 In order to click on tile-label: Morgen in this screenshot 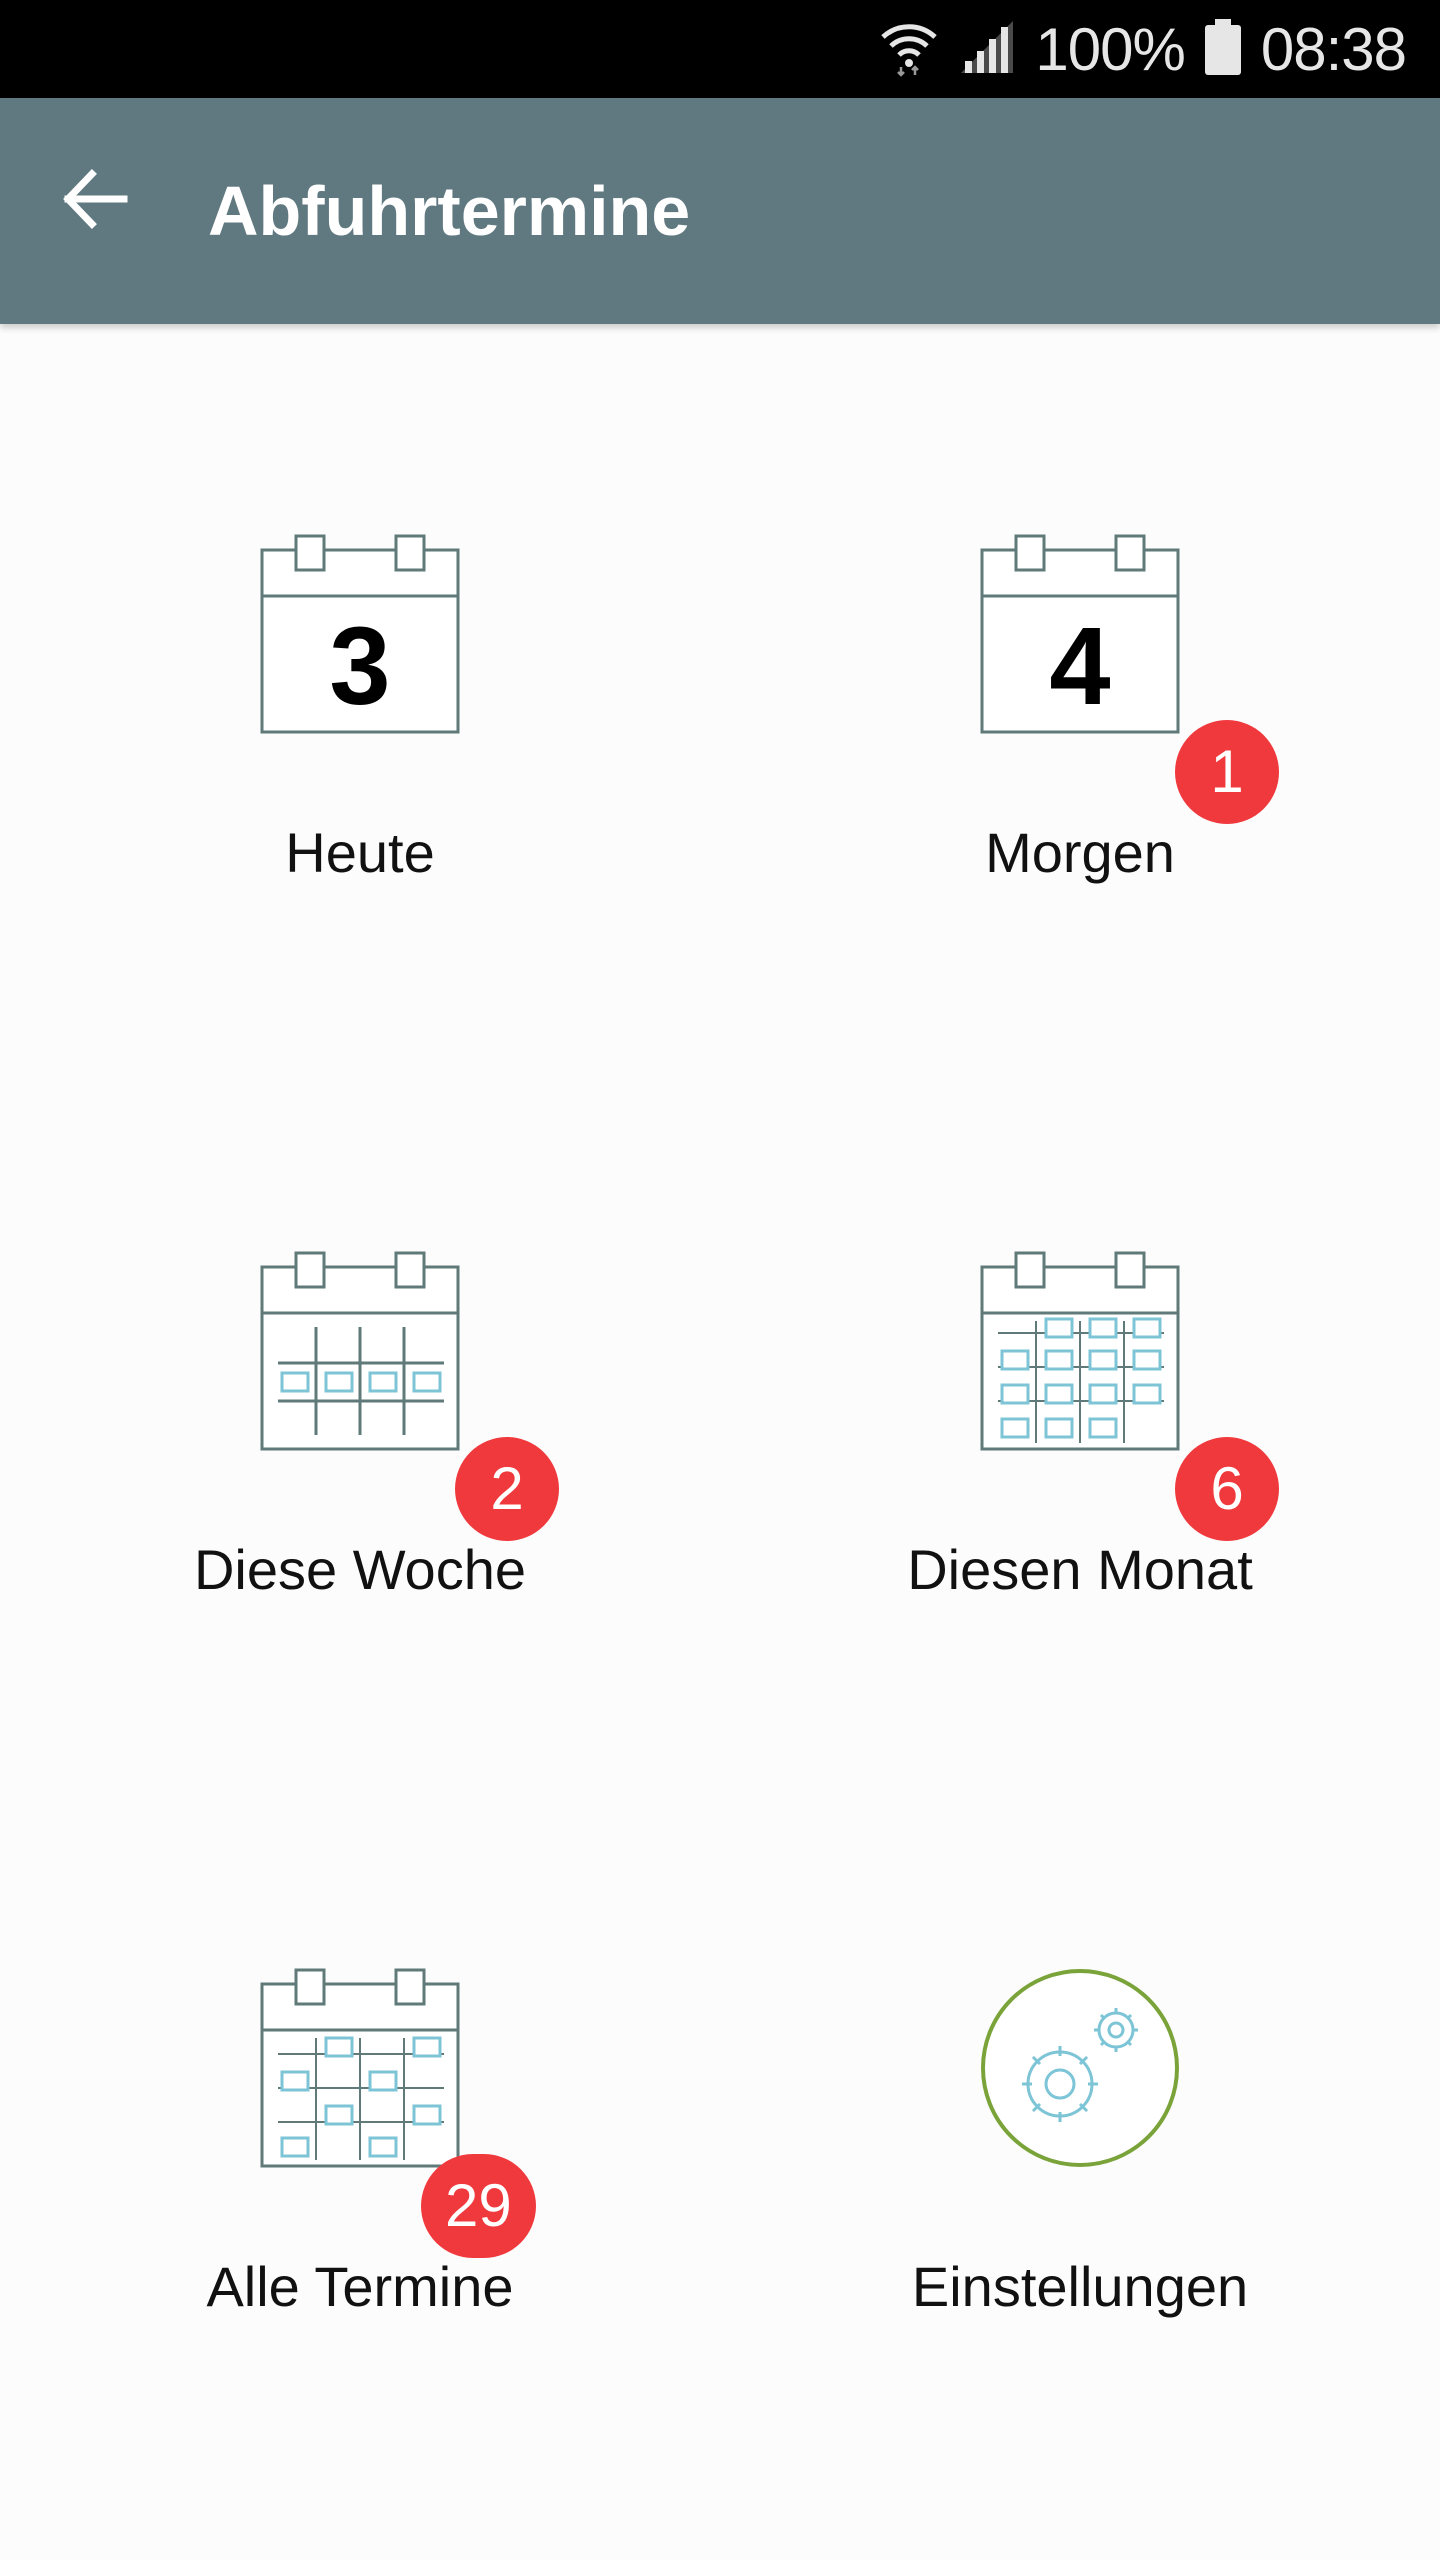, I will do `click(1080, 852)`.